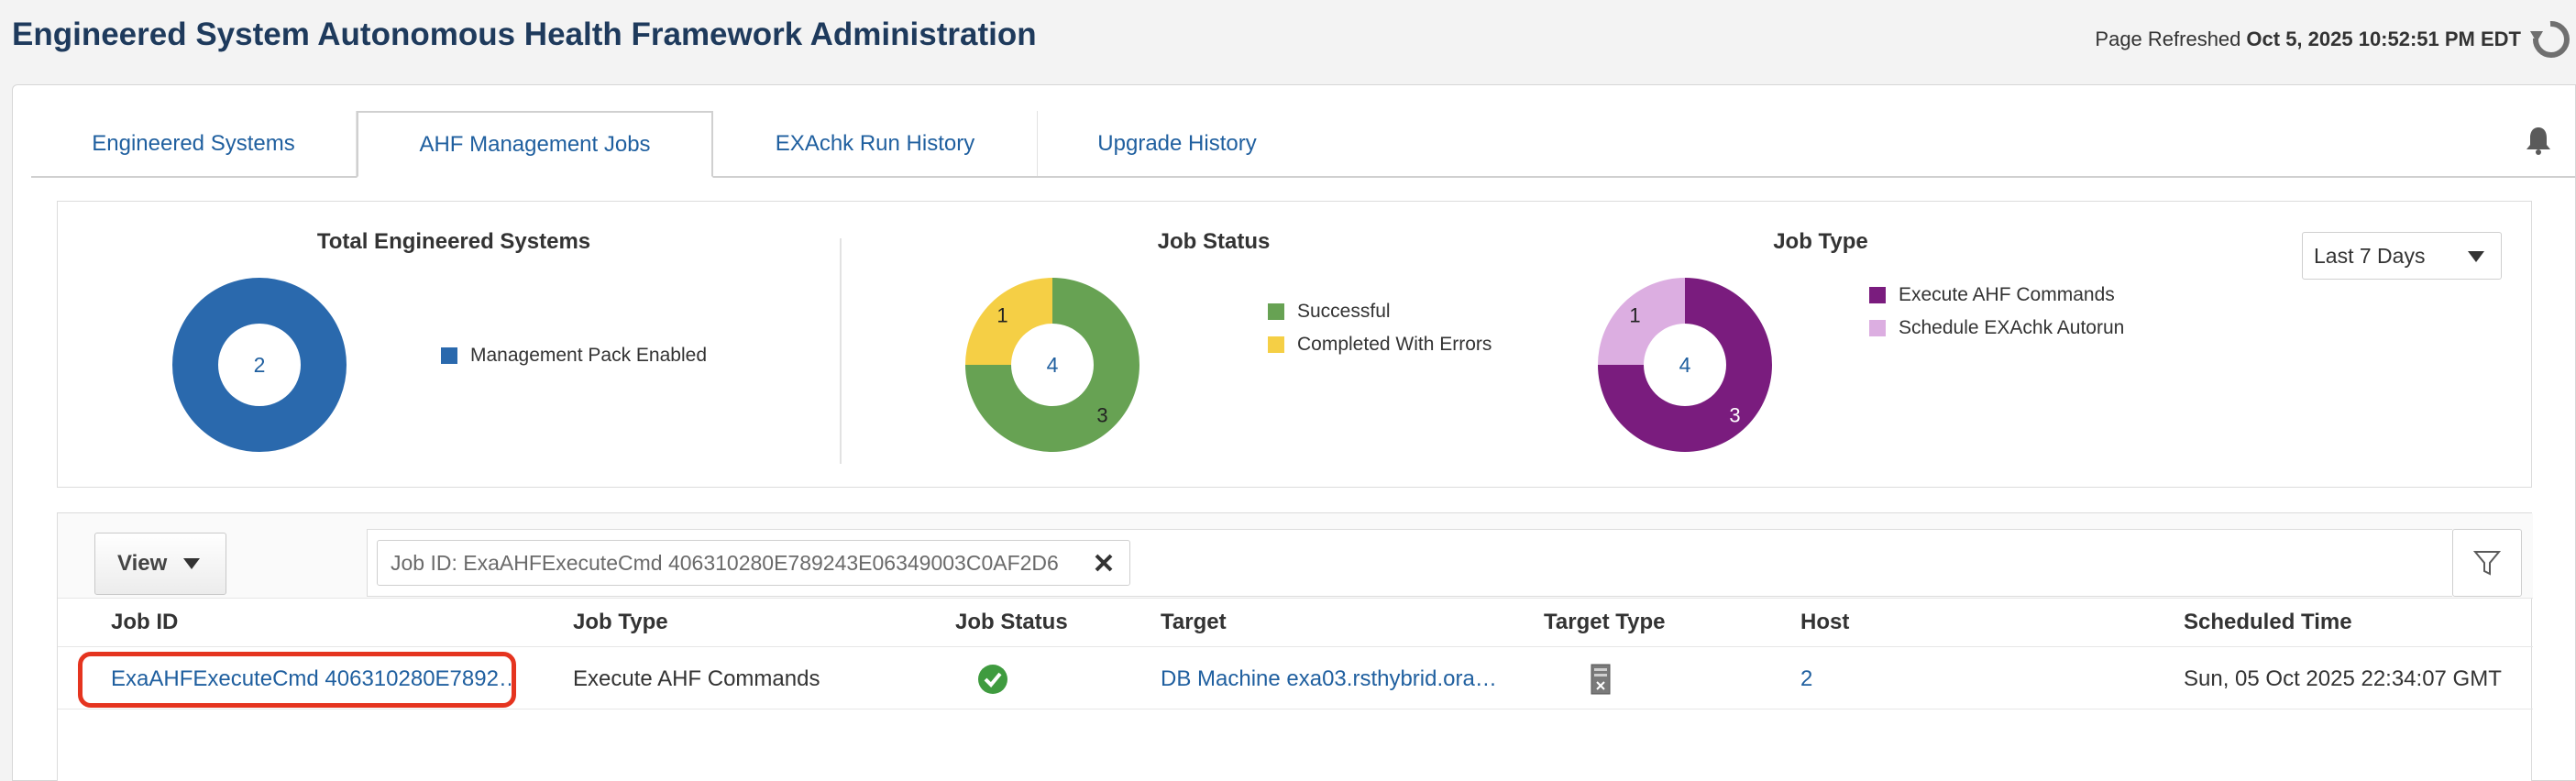  Describe the element at coordinates (2168, 39) in the screenshot. I see `refresh-label: Page Refreshed` at that location.